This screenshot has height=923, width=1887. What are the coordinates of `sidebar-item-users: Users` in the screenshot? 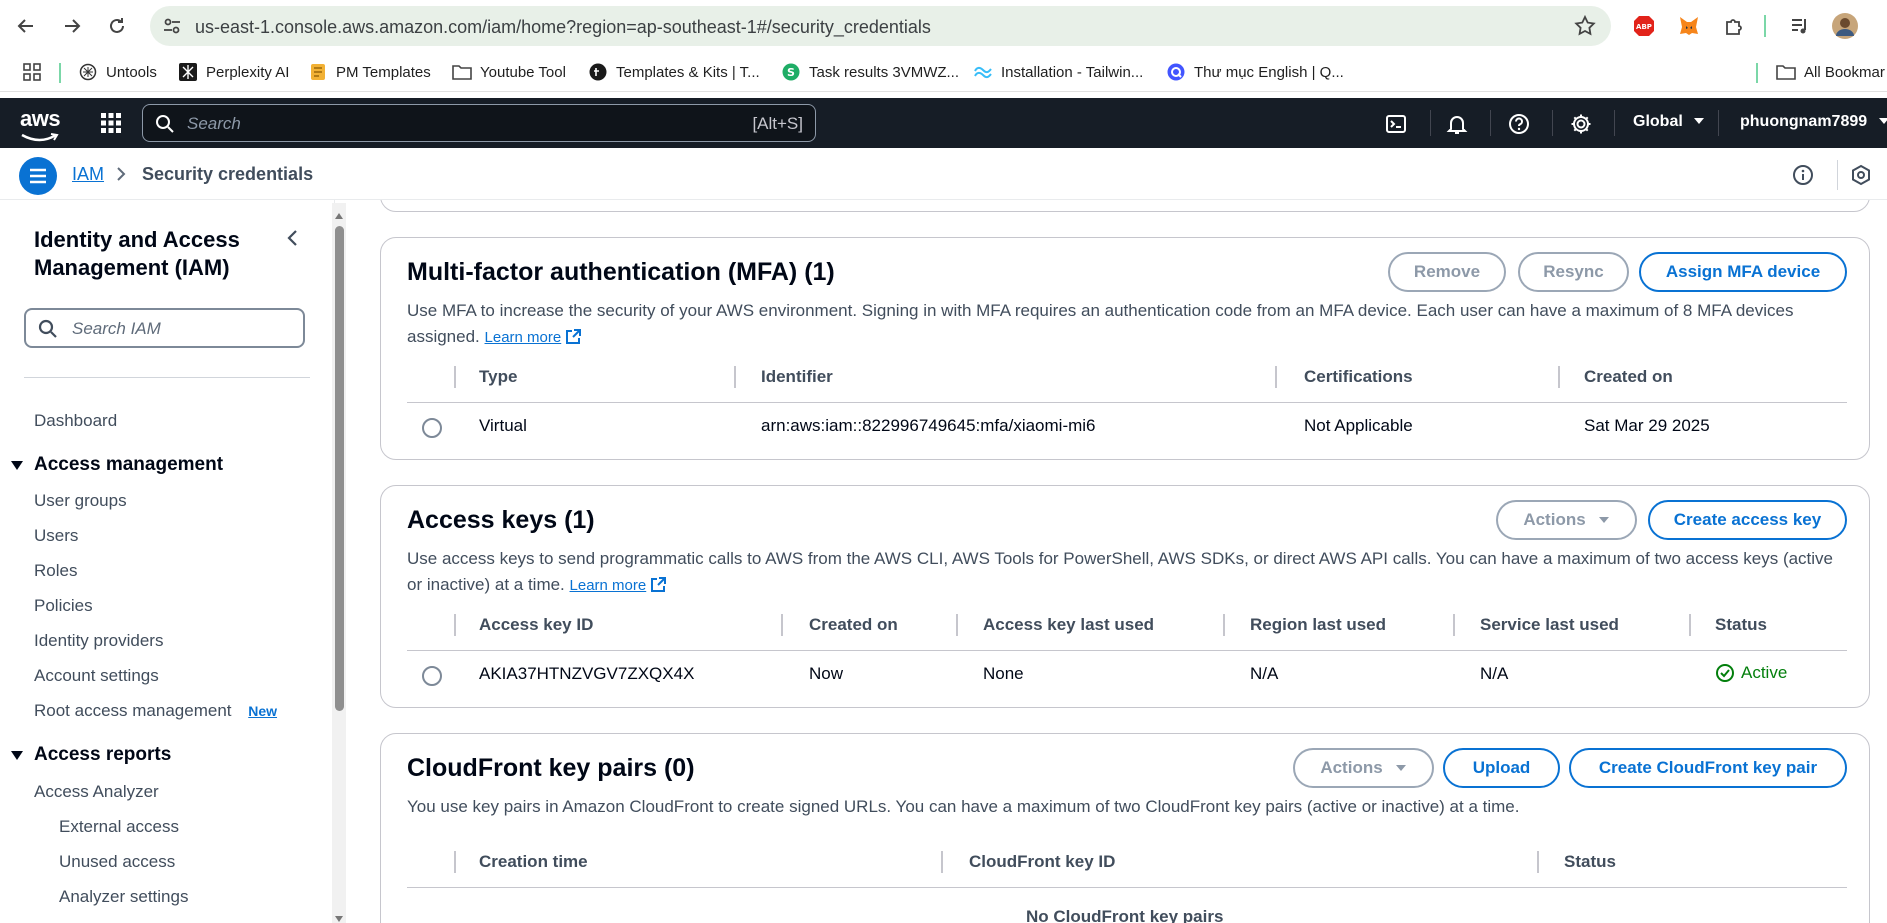 It's located at (56, 536).